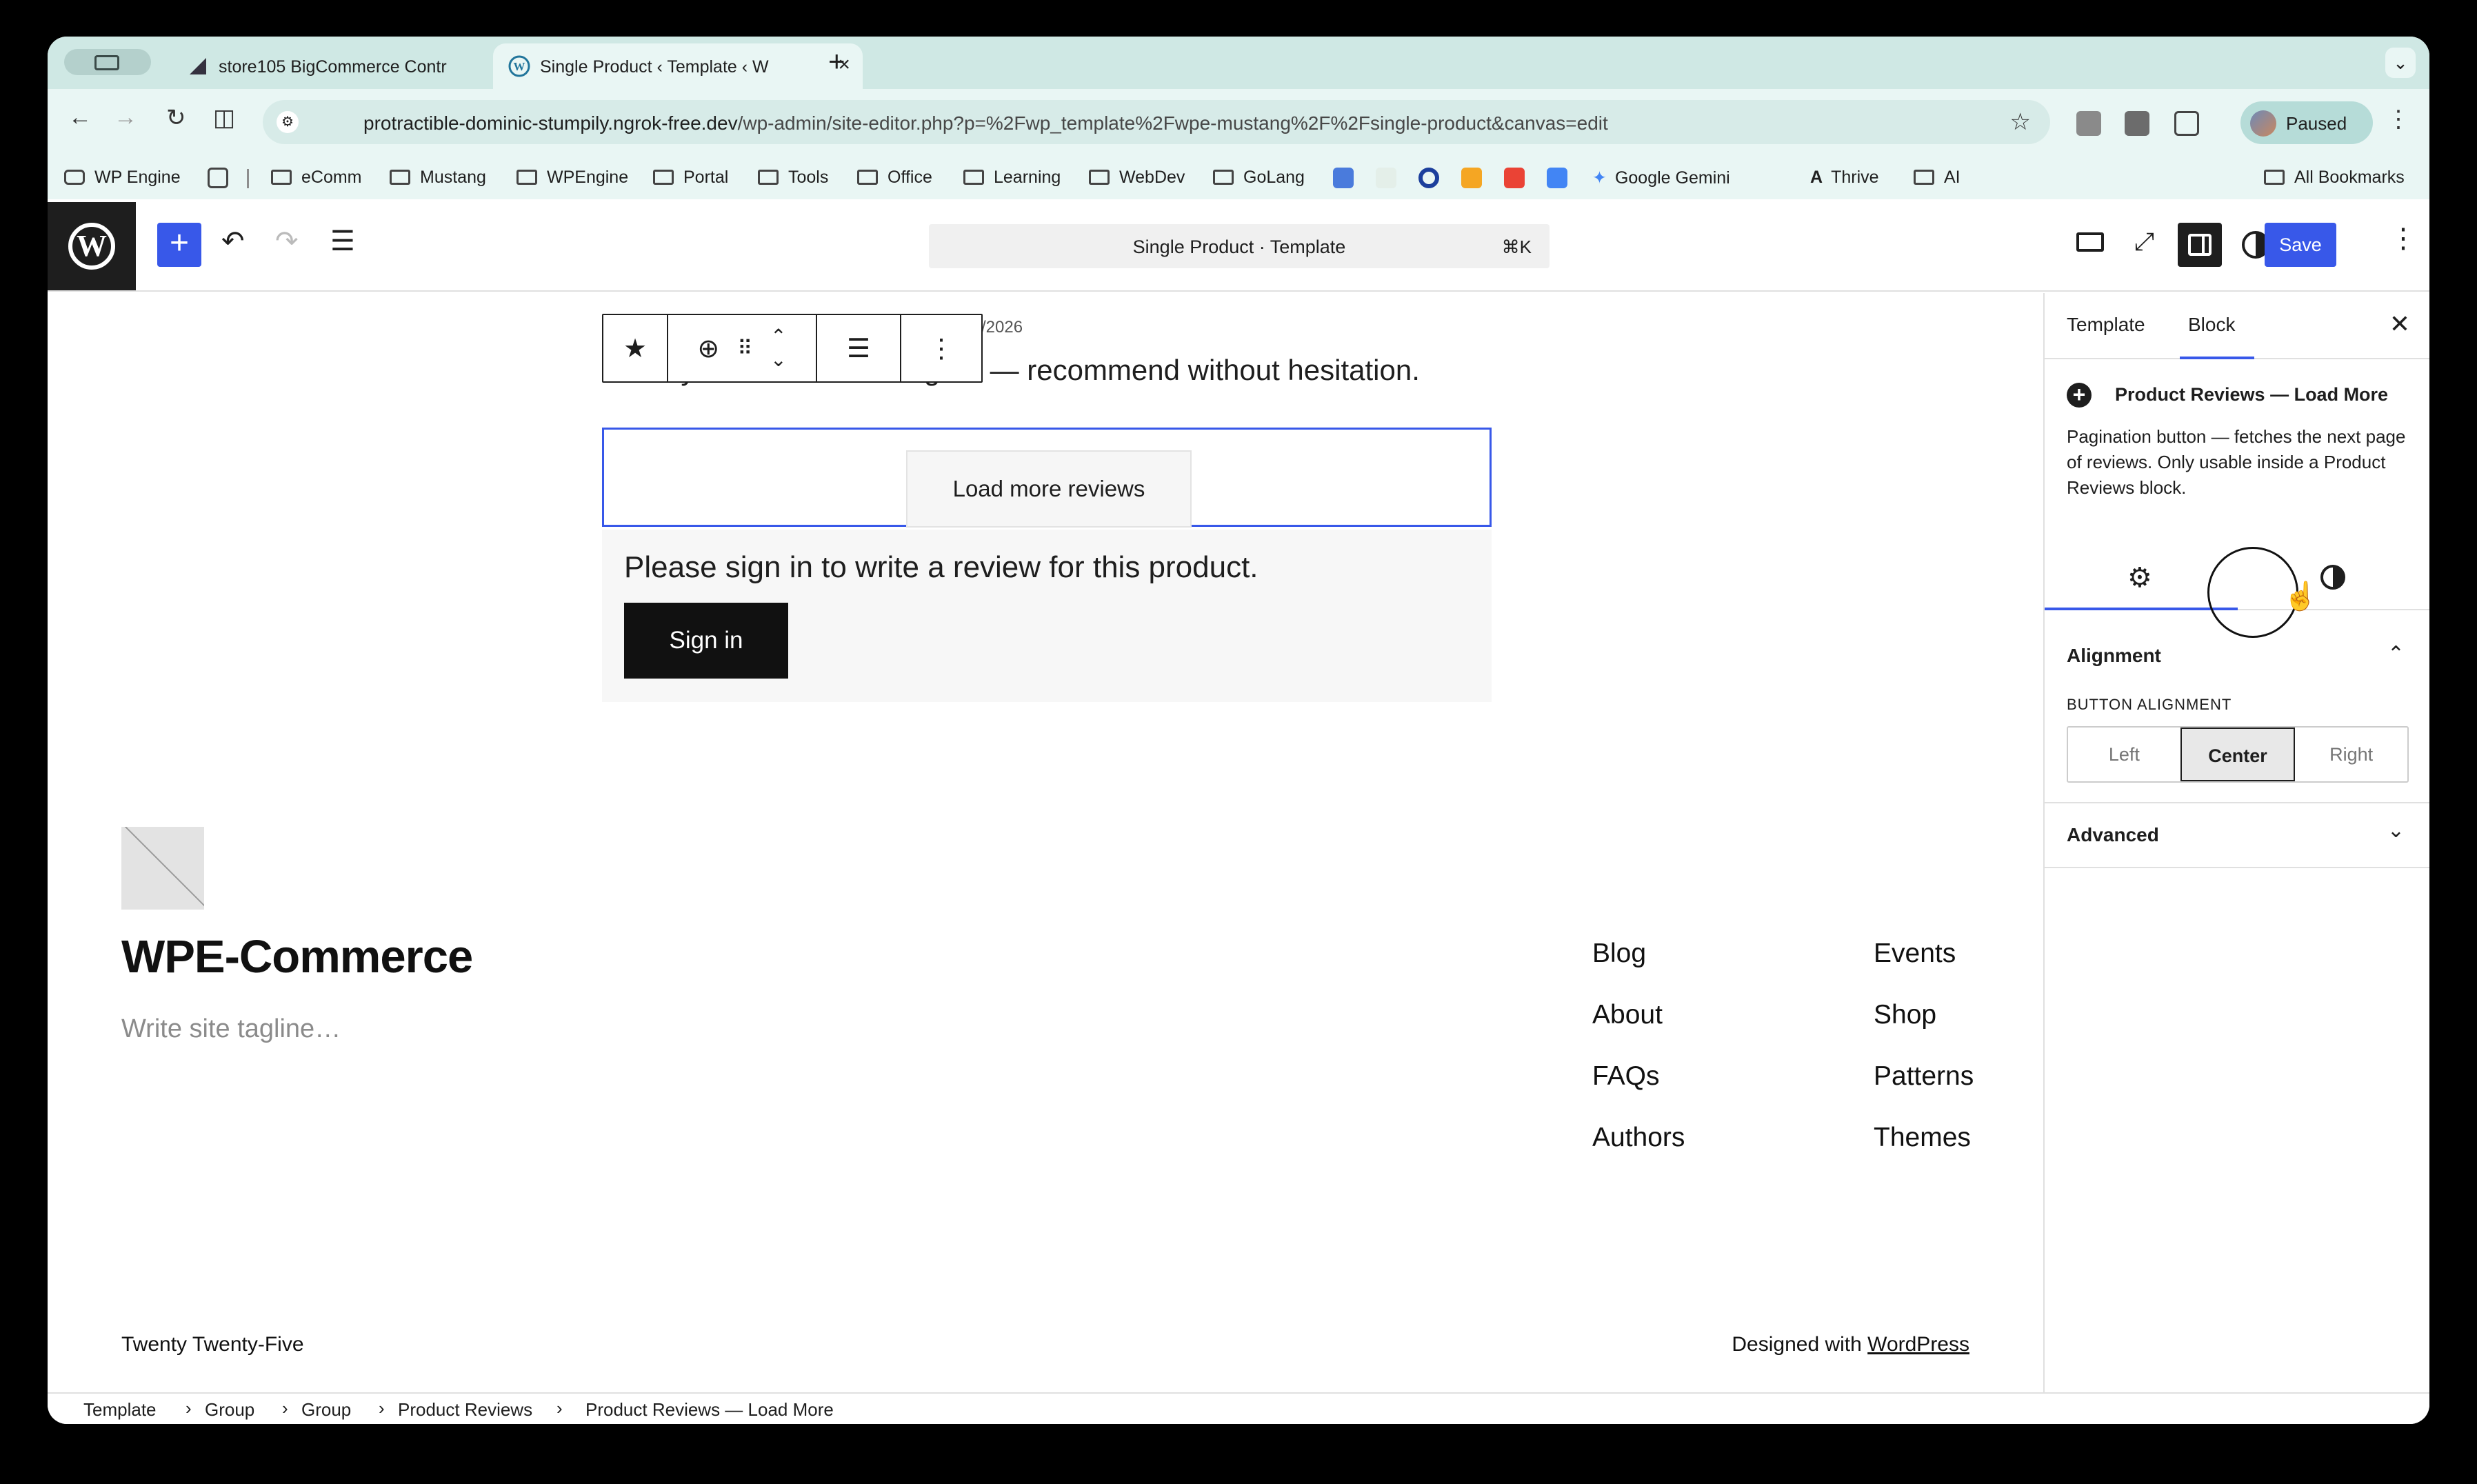 The width and height of the screenshot is (2477, 1484). I want to click on profile-button: Paused, so click(2306, 122).